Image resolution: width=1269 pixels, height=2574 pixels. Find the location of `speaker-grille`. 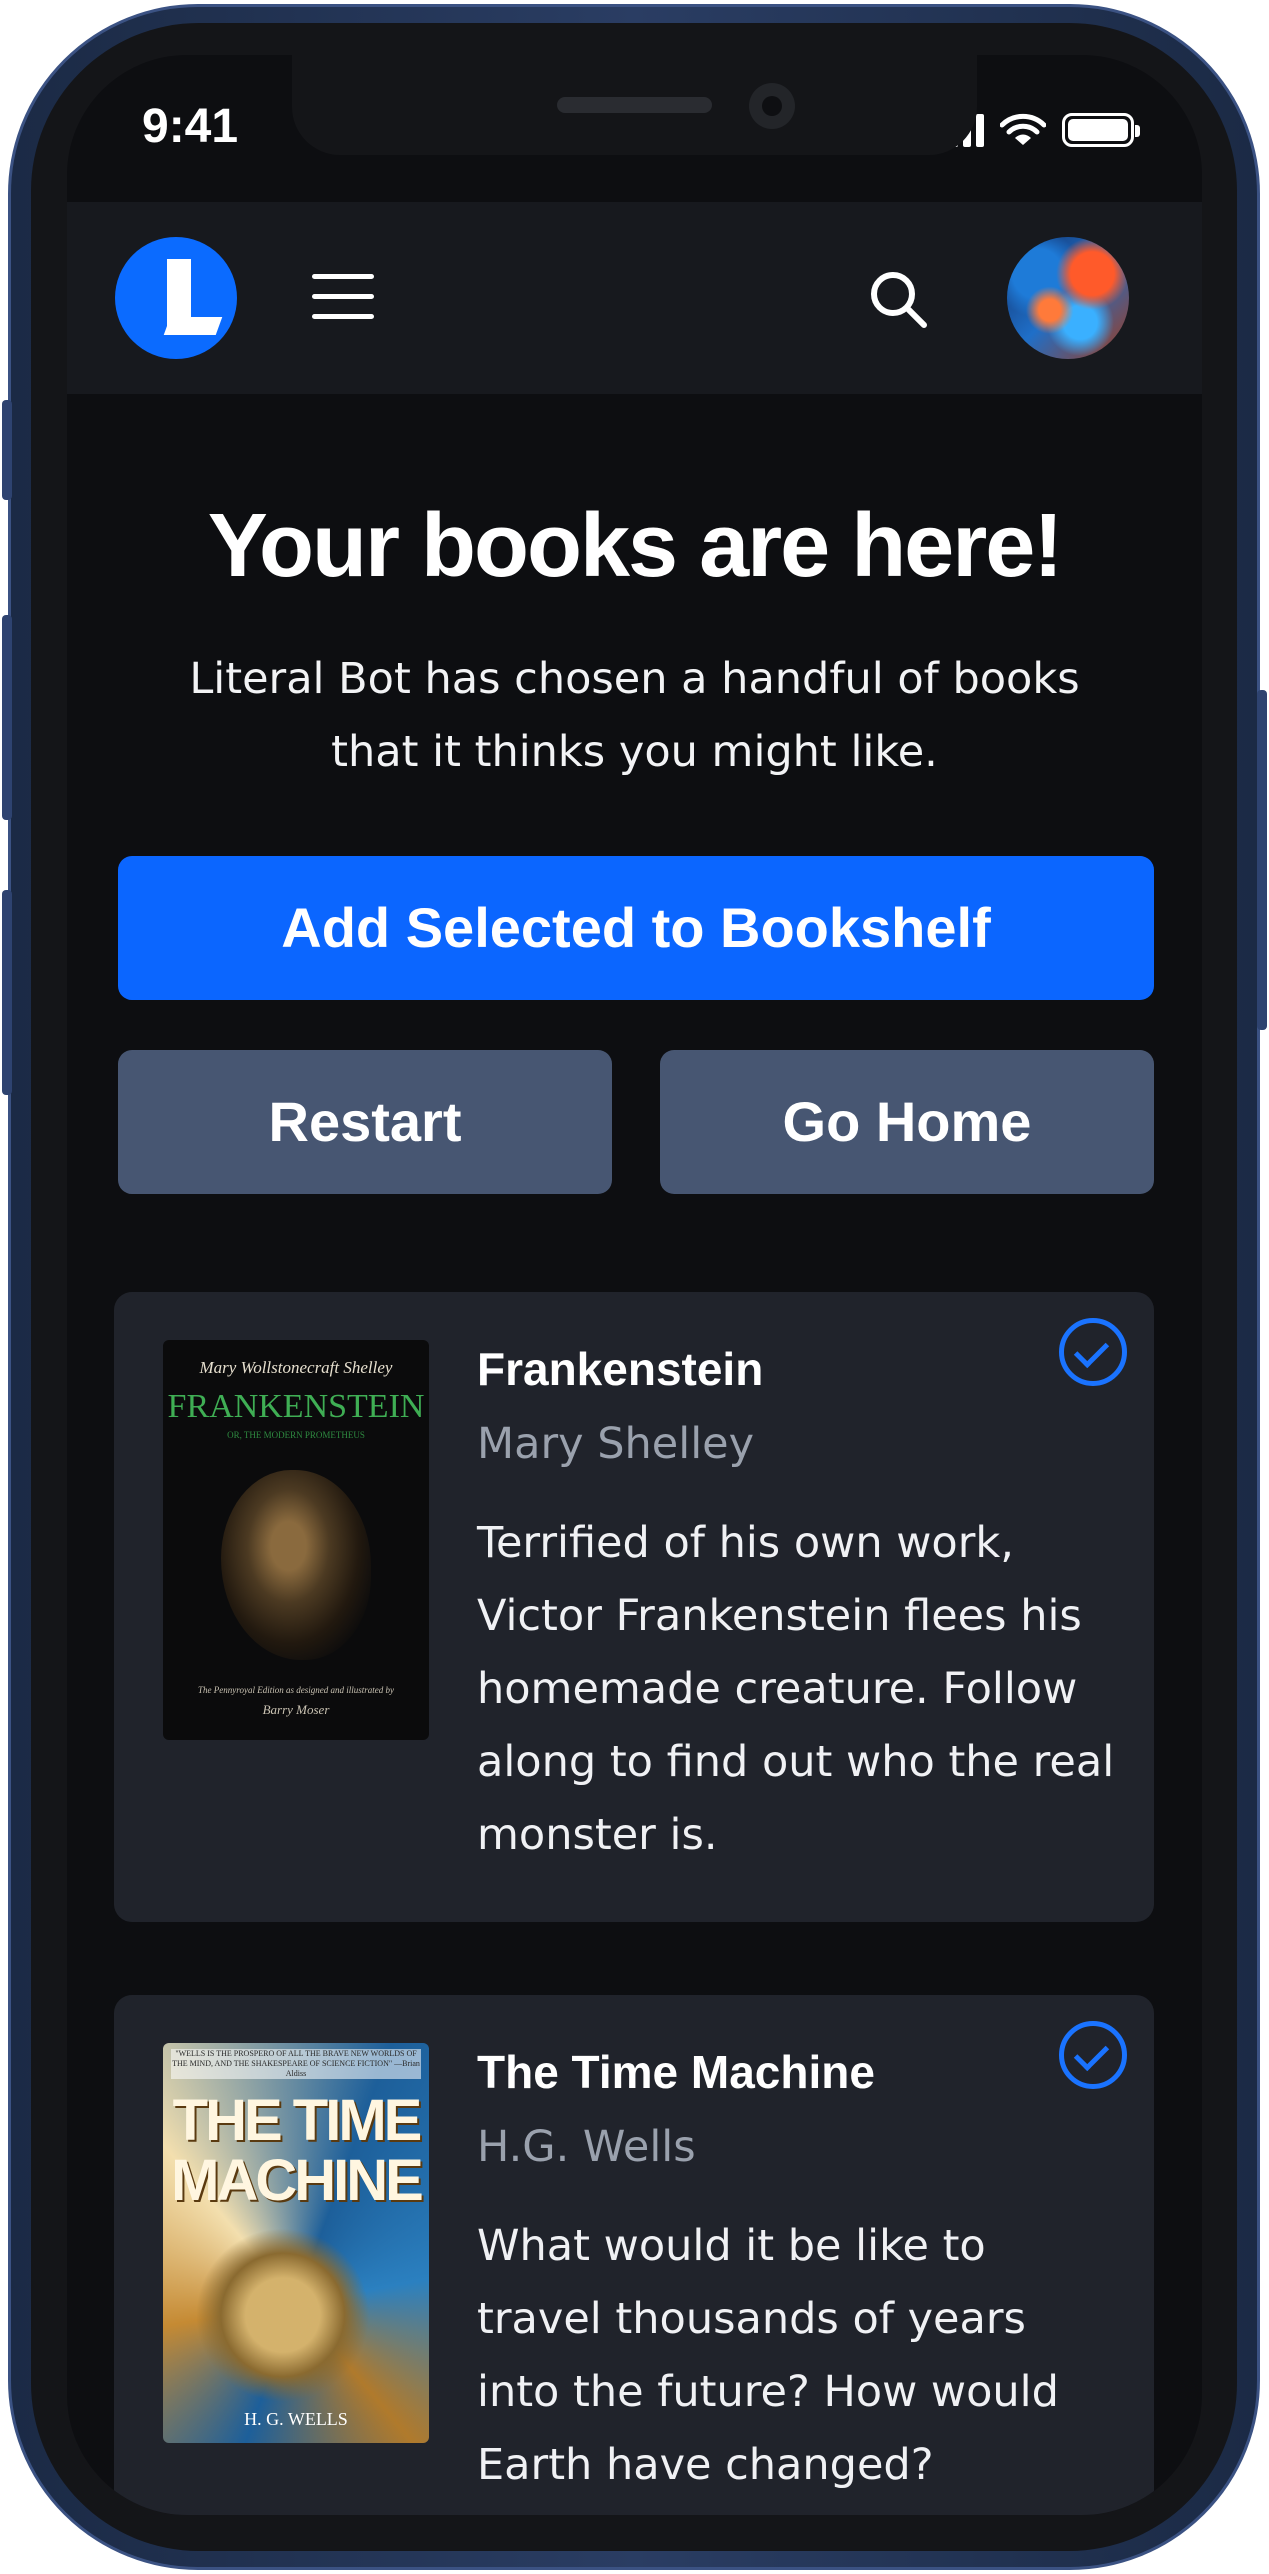

speaker-grille is located at coordinates (634, 105).